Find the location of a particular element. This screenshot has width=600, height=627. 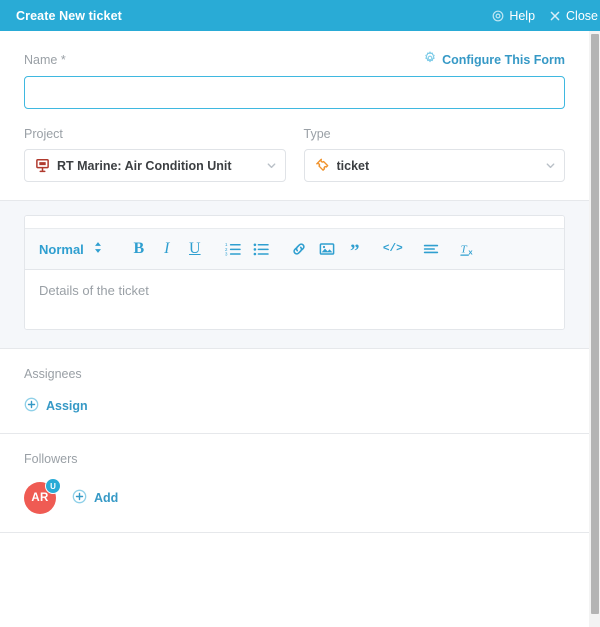

help-button: Help is located at coordinates (513, 16).